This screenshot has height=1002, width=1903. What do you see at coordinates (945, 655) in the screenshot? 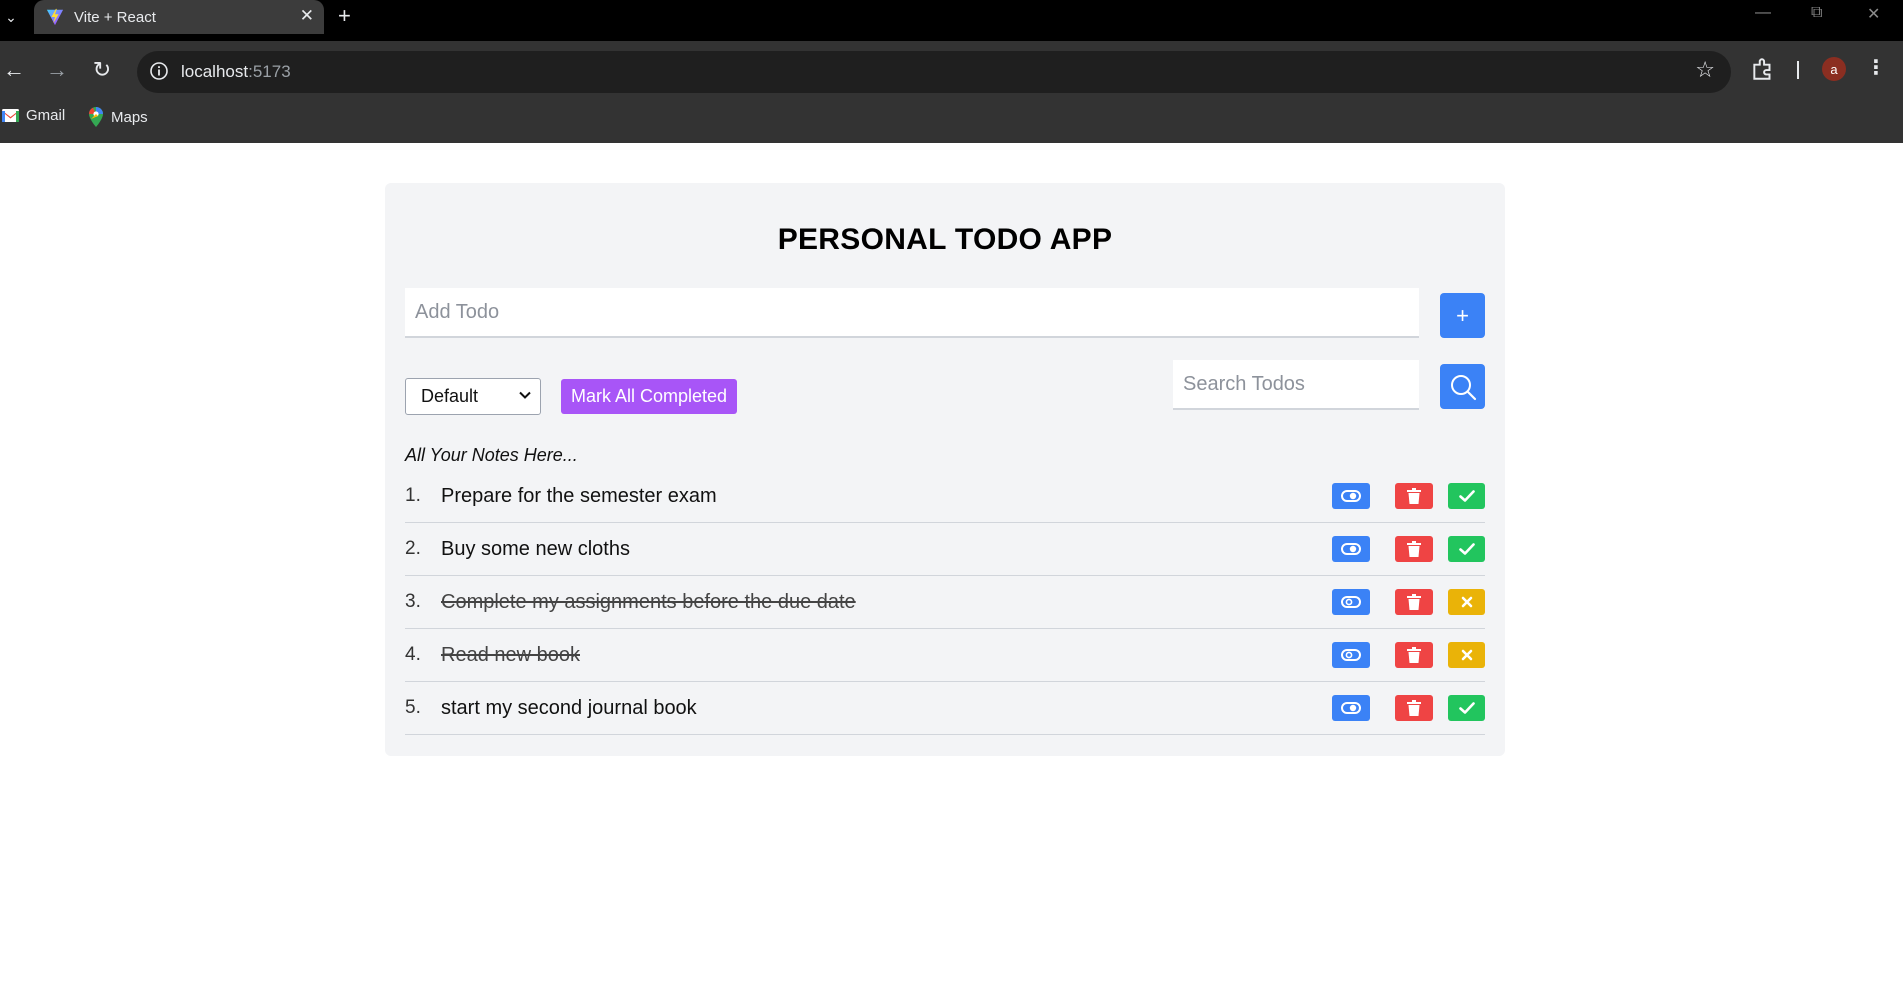
I see `todo-row: 4. Read new book` at bounding box center [945, 655].